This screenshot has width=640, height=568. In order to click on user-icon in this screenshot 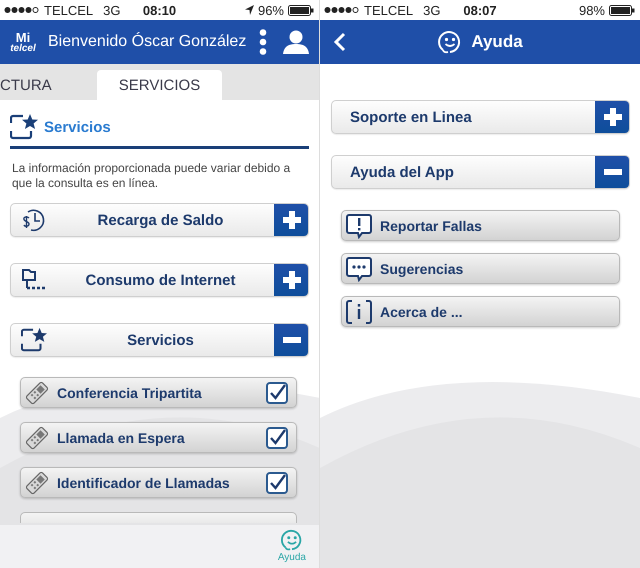, I will do `click(296, 42)`.